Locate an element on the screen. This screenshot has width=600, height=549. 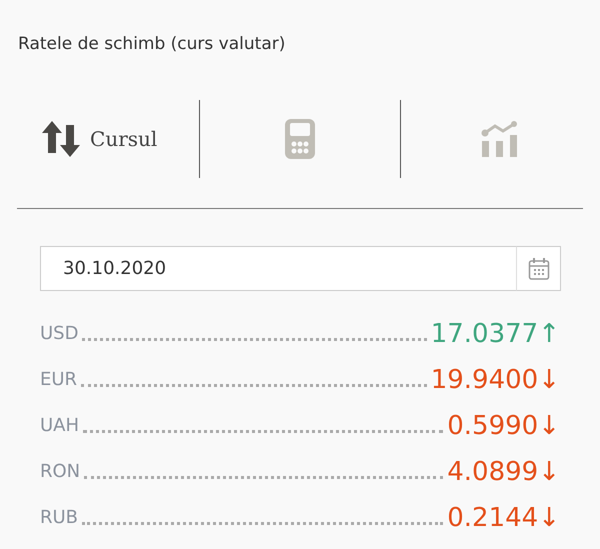
currency-code: UAH is located at coordinates (60, 427).